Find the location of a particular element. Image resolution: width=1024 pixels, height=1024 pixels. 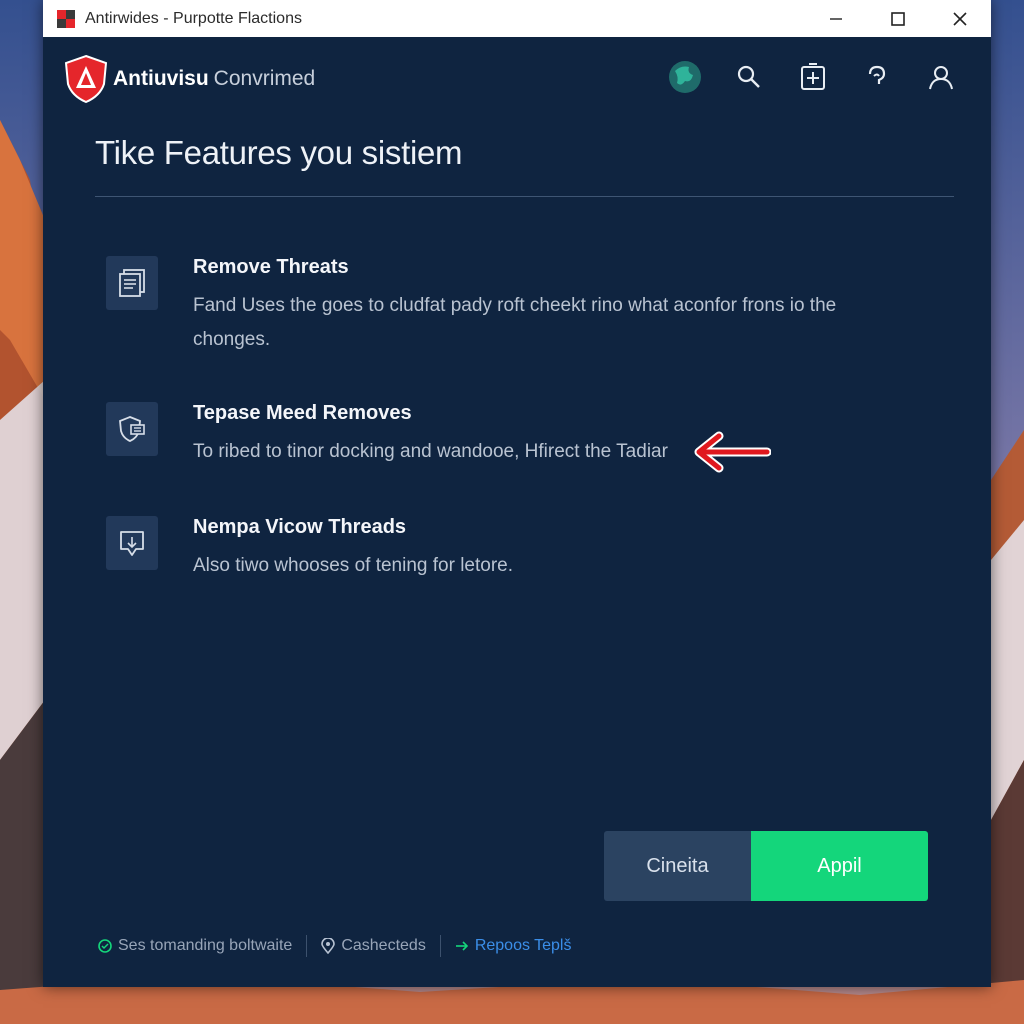

footer-status-text: Ses tomanding boltwaite is located at coordinates (205, 945).